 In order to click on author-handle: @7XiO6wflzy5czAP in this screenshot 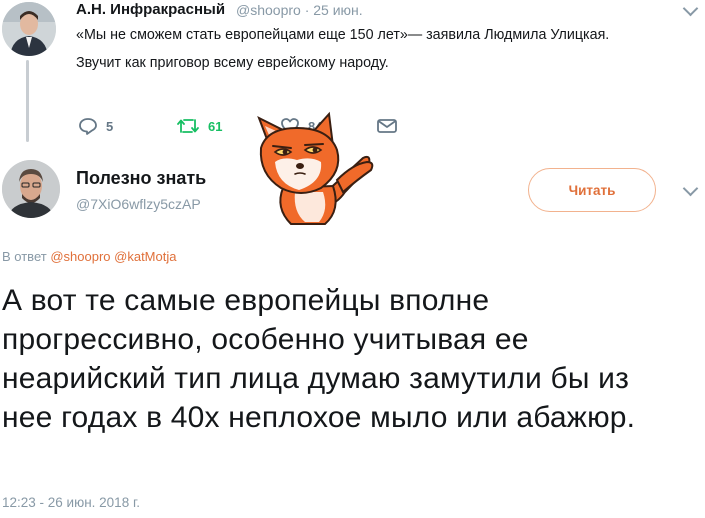, I will do `click(138, 204)`.